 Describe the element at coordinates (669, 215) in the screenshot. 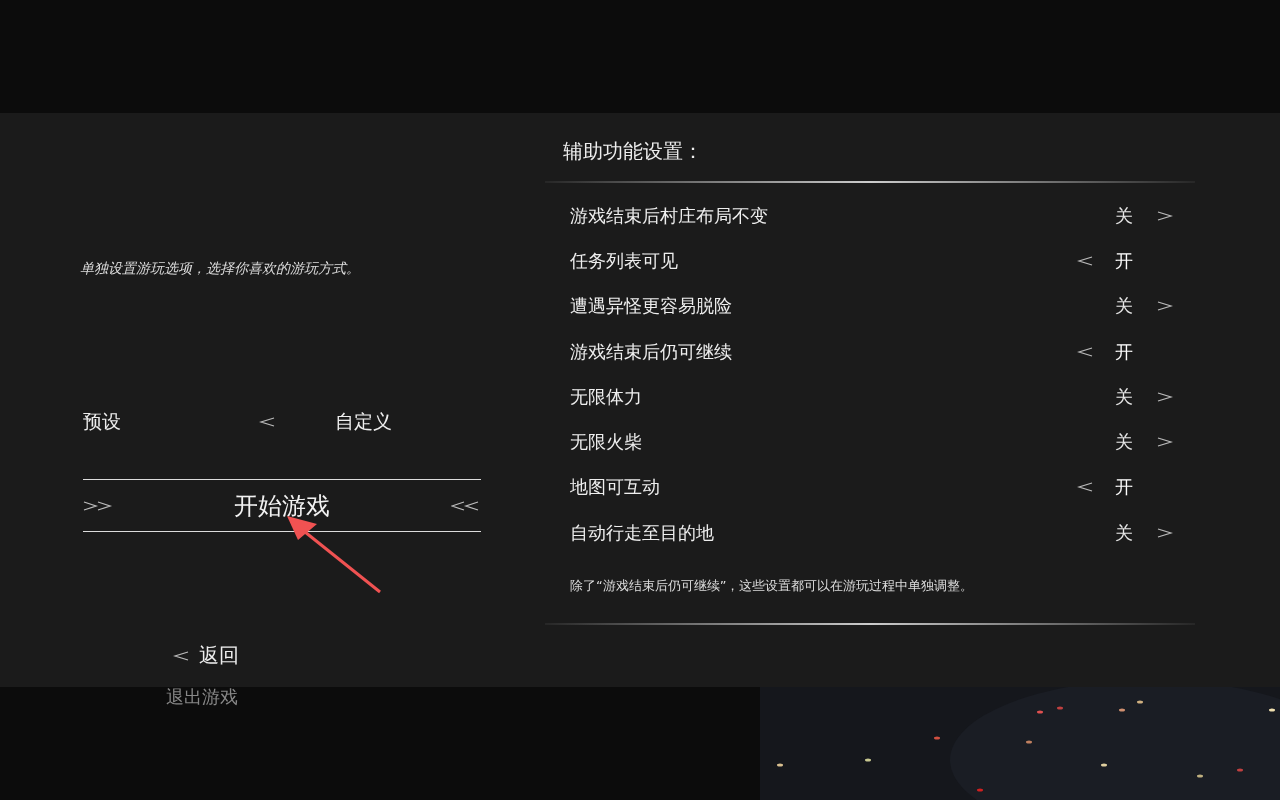

I see `setting-label: 游戏结束后村庄布局不变` at that location.